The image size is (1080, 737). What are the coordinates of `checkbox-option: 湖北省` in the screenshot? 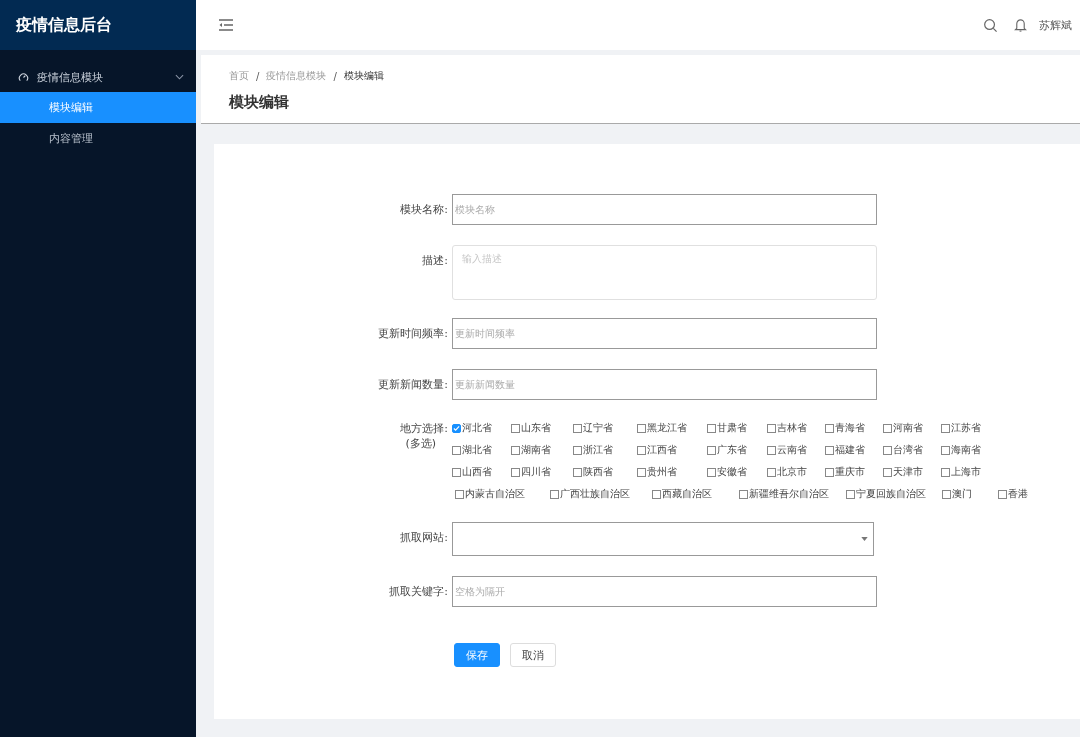 It's located at (481, 450).